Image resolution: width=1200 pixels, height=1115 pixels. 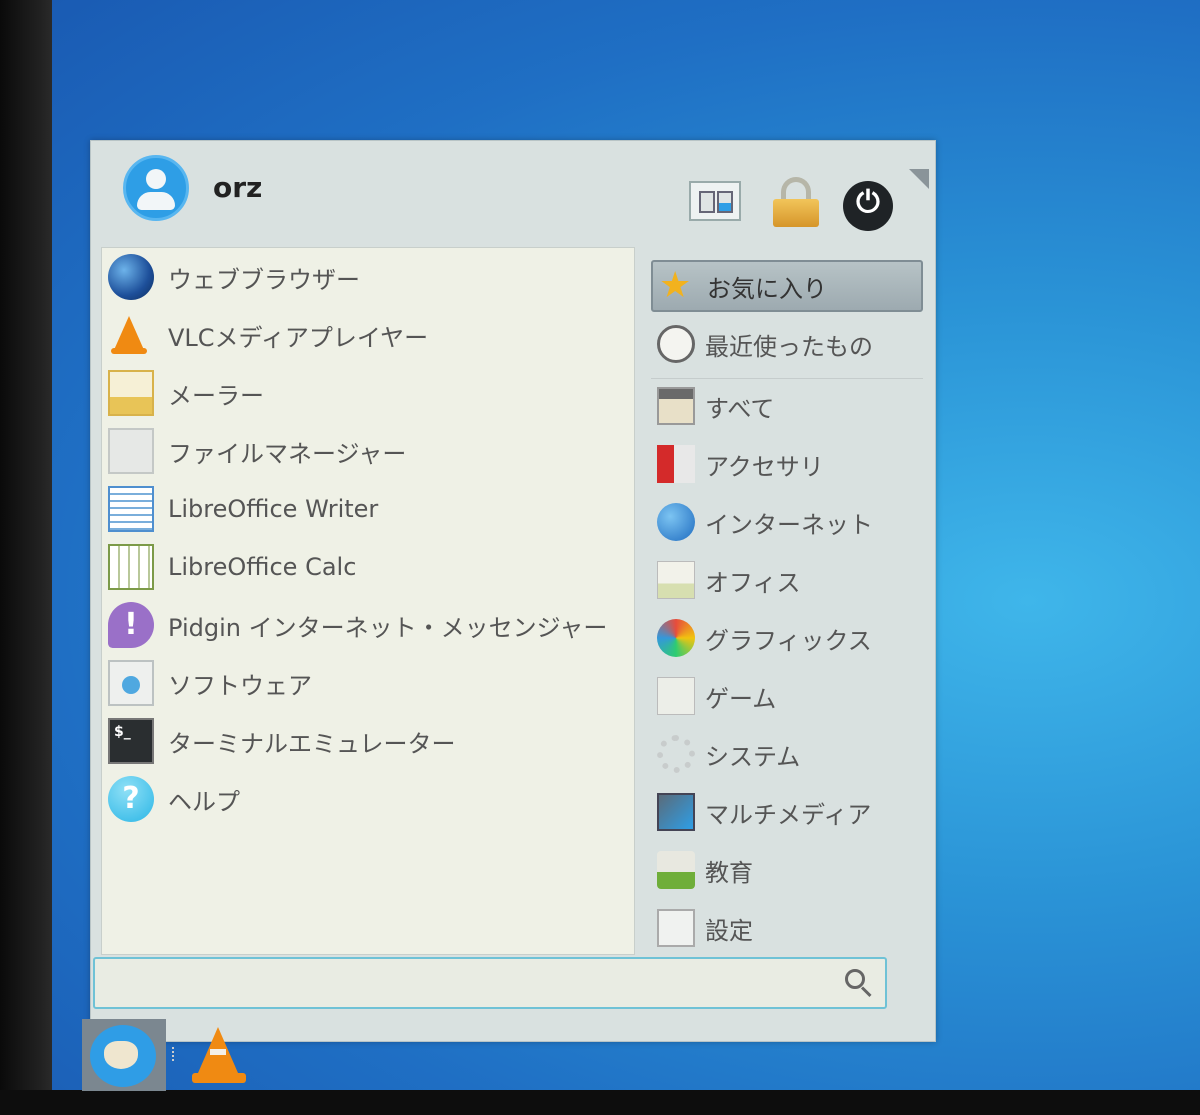 I want to click on power-button: ⏻, so click(x=868, y=206).